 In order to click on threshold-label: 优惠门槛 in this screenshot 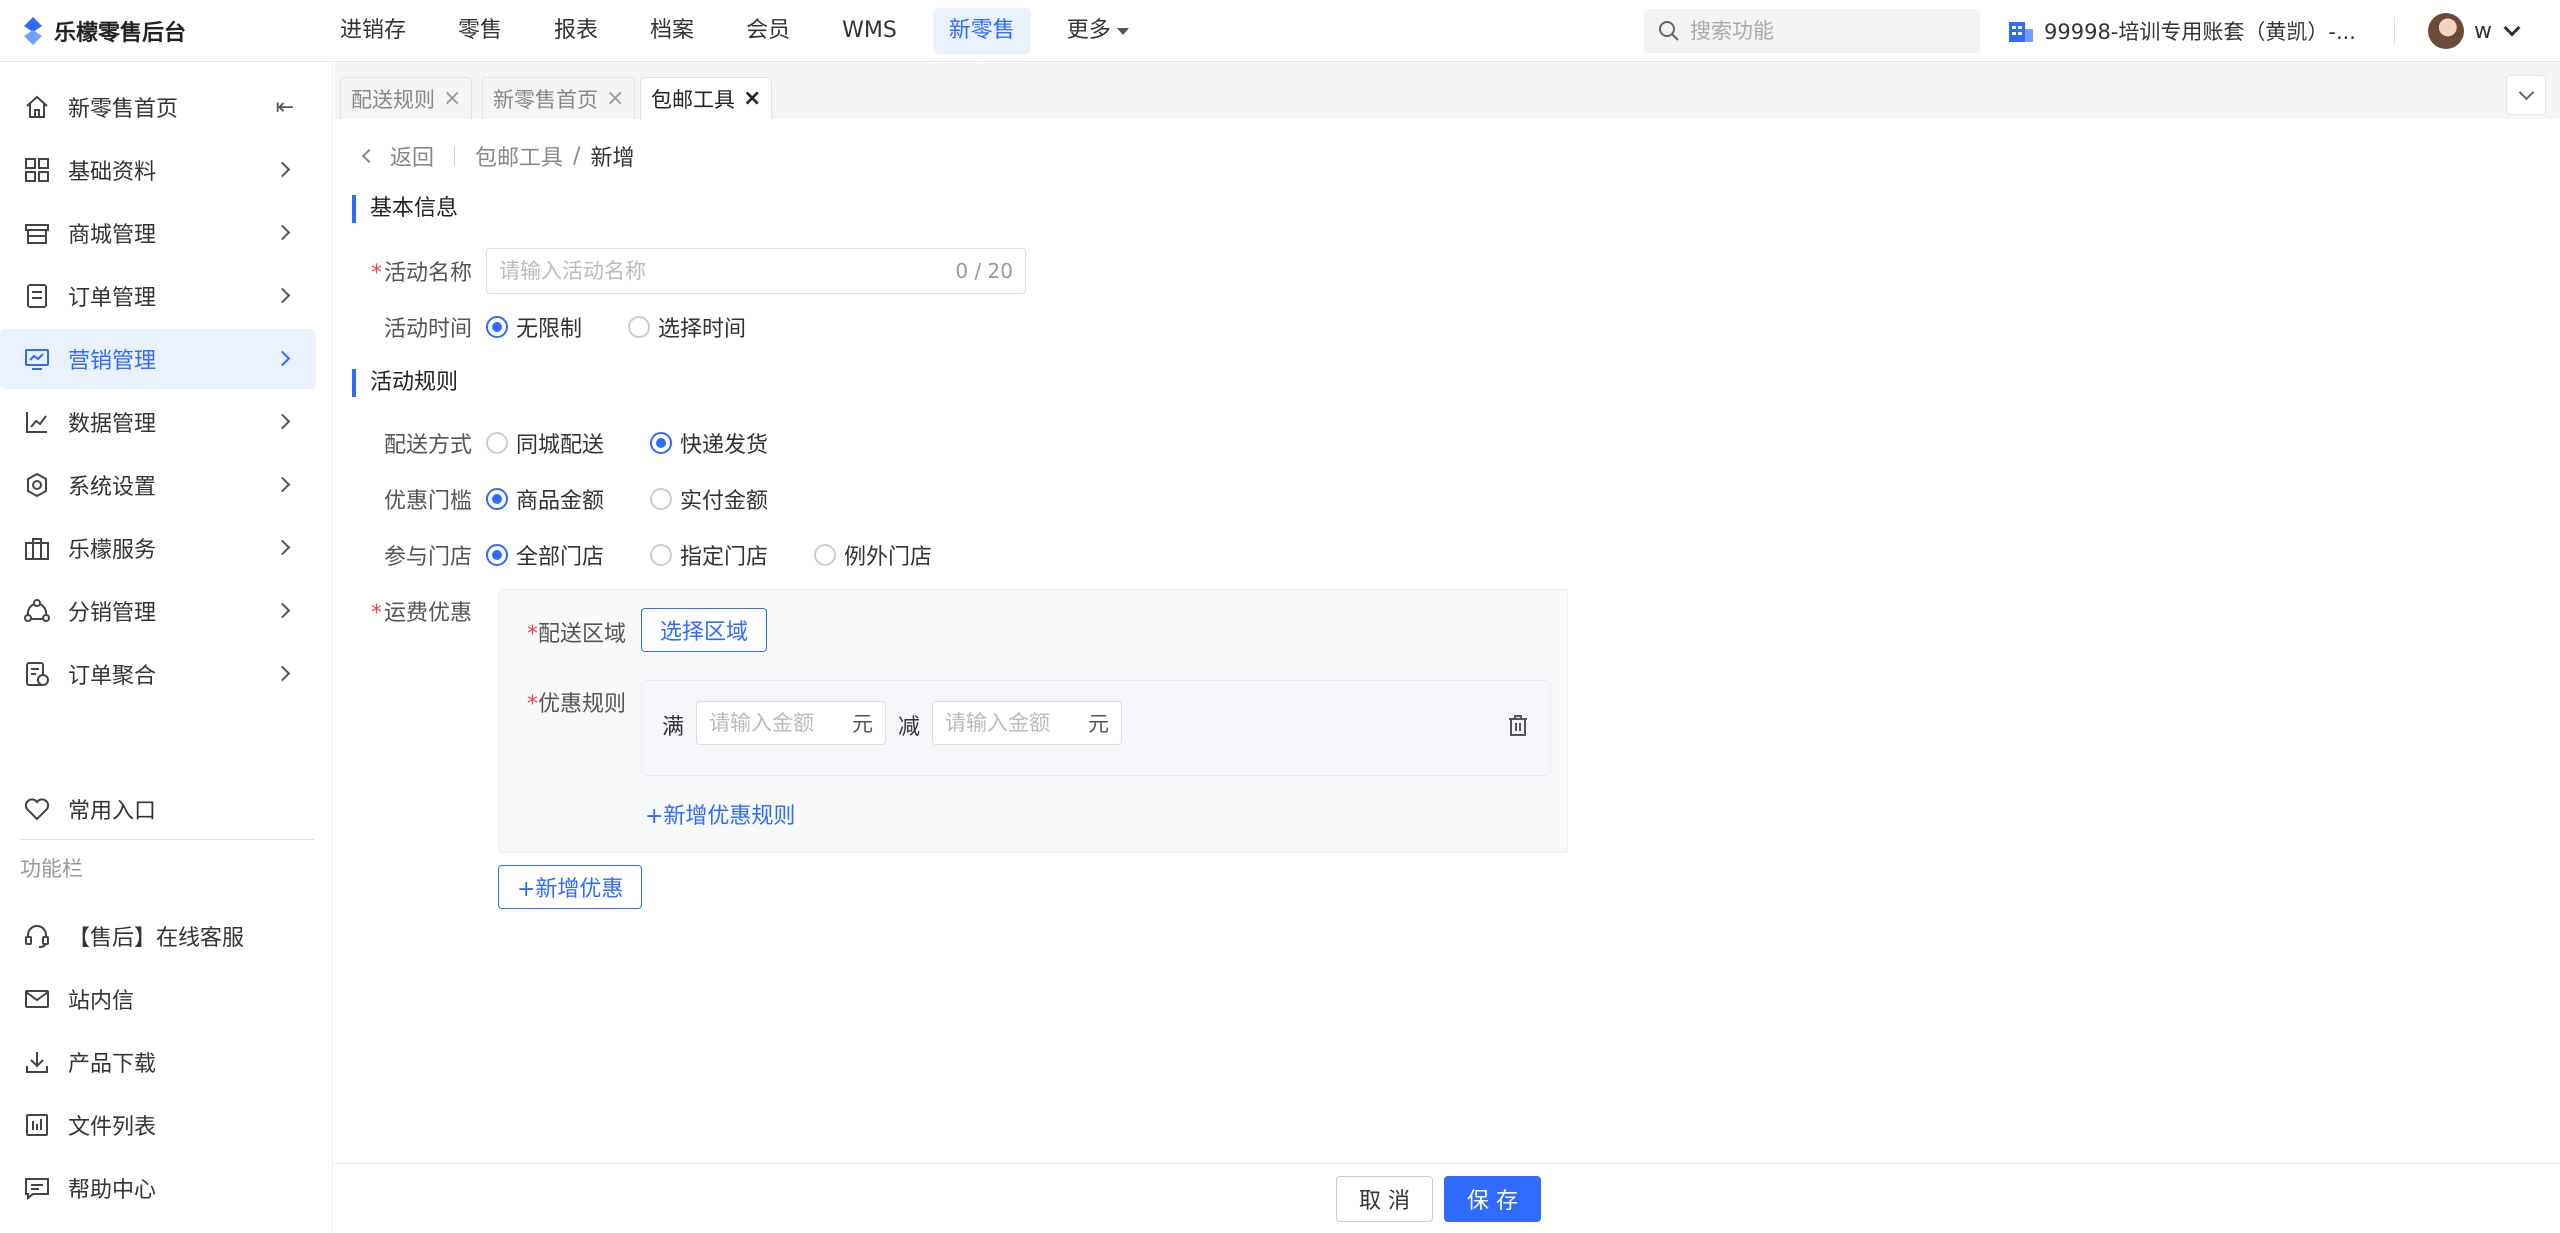, I will do `click(427, 501)`.